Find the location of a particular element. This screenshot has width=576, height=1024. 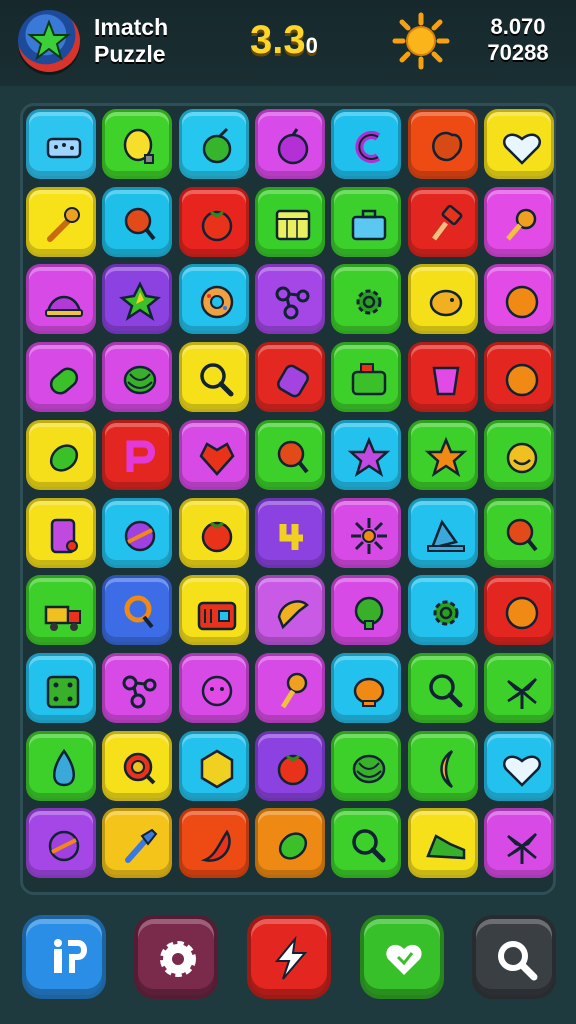

ring-icon is located at coordinates (139, 612).